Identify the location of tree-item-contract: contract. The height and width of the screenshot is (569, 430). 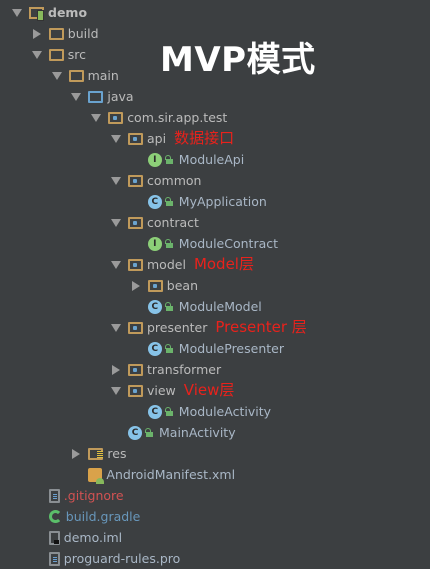
(154, 222).